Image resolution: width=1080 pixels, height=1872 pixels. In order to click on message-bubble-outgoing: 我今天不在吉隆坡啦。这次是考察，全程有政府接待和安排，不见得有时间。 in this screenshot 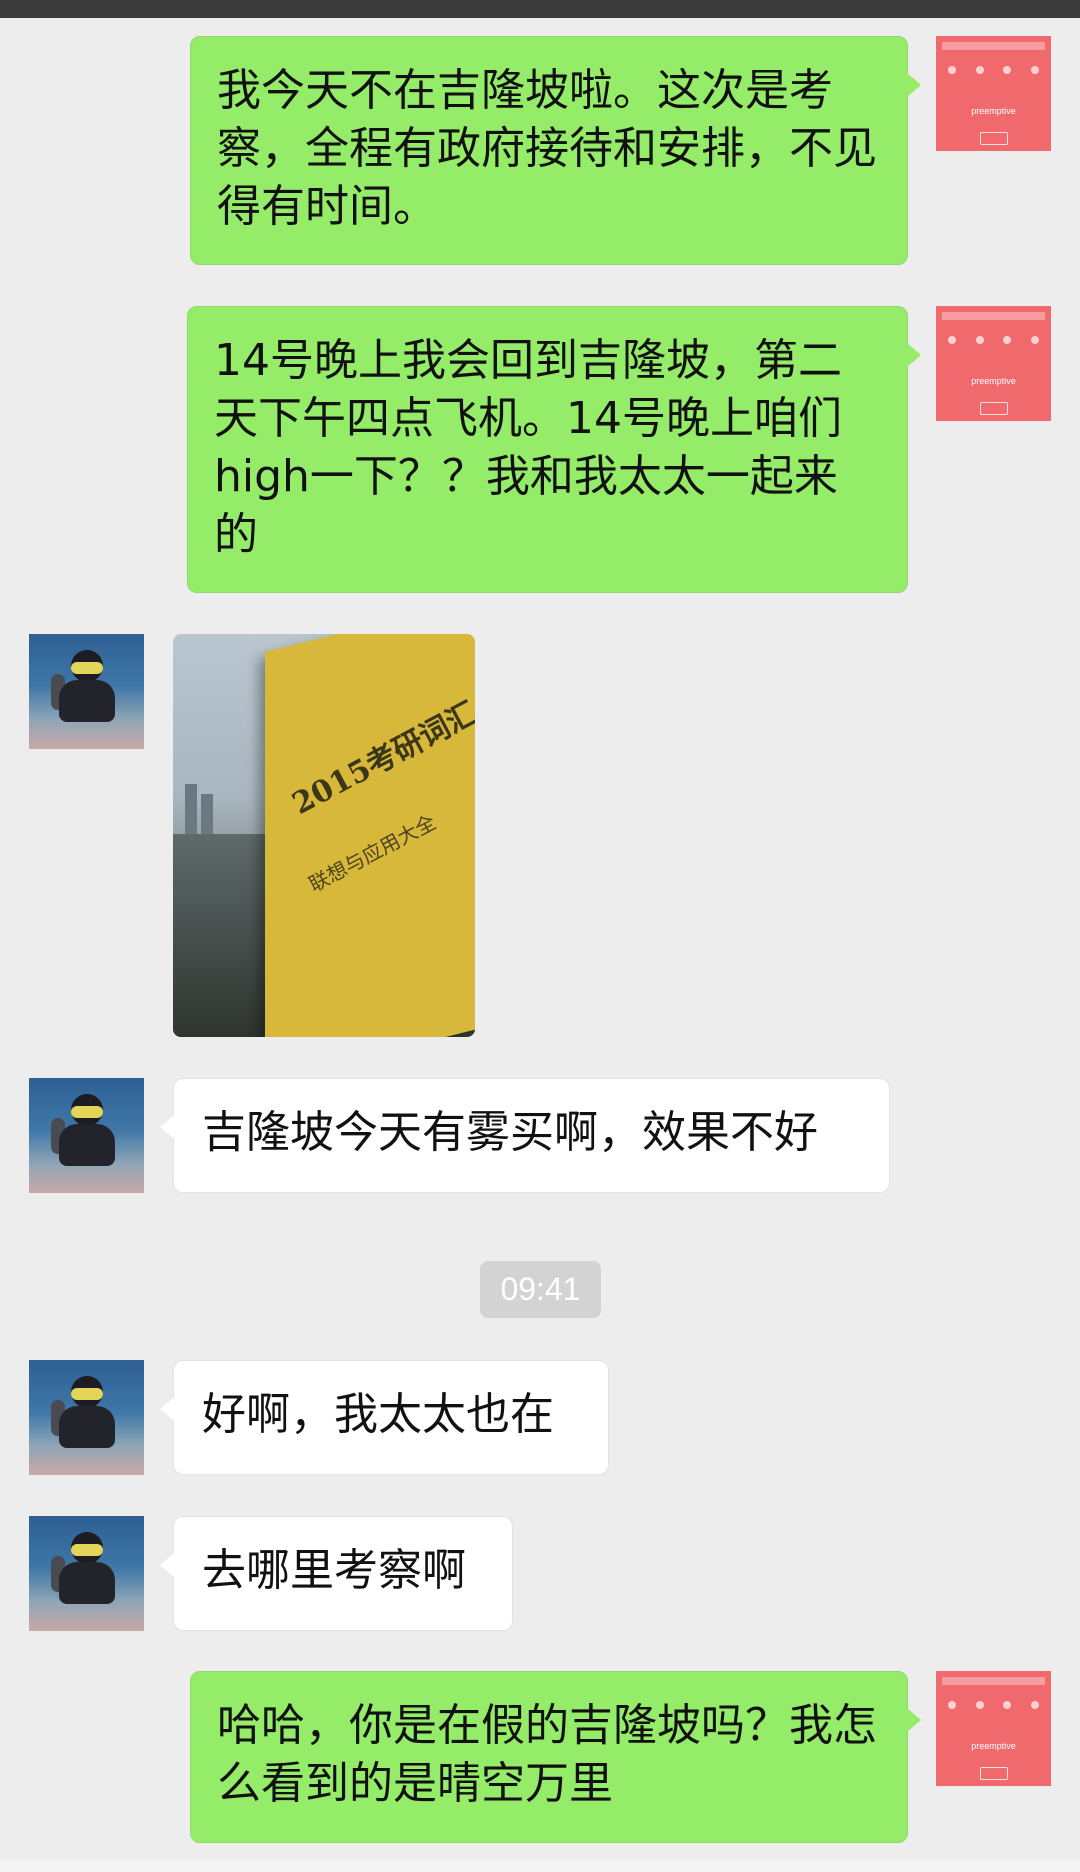, I will do `click(555, 150)`.